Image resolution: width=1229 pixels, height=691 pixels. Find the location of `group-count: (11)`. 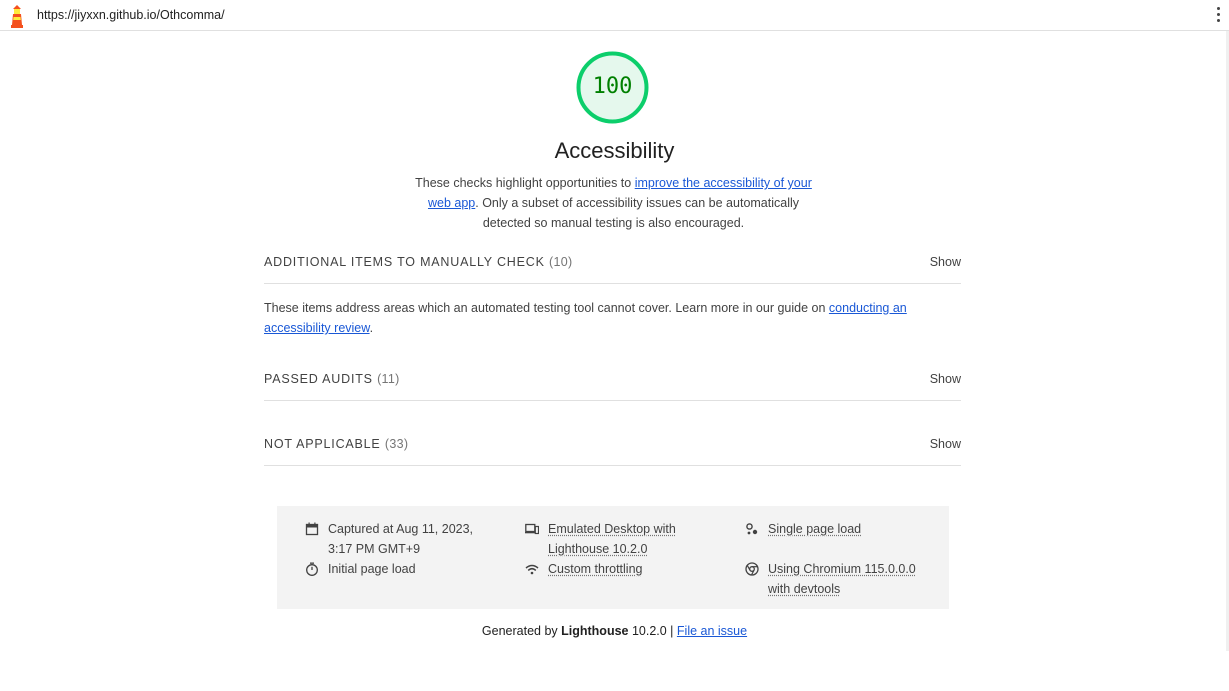

group-count: (11) is located at coordinates (388, 379).